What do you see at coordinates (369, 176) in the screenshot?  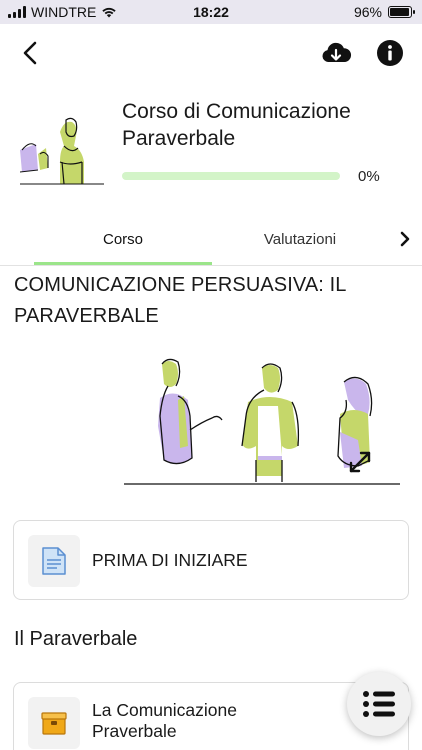 I see `course-progress-text: 0%` at bounding box center [369, 176].